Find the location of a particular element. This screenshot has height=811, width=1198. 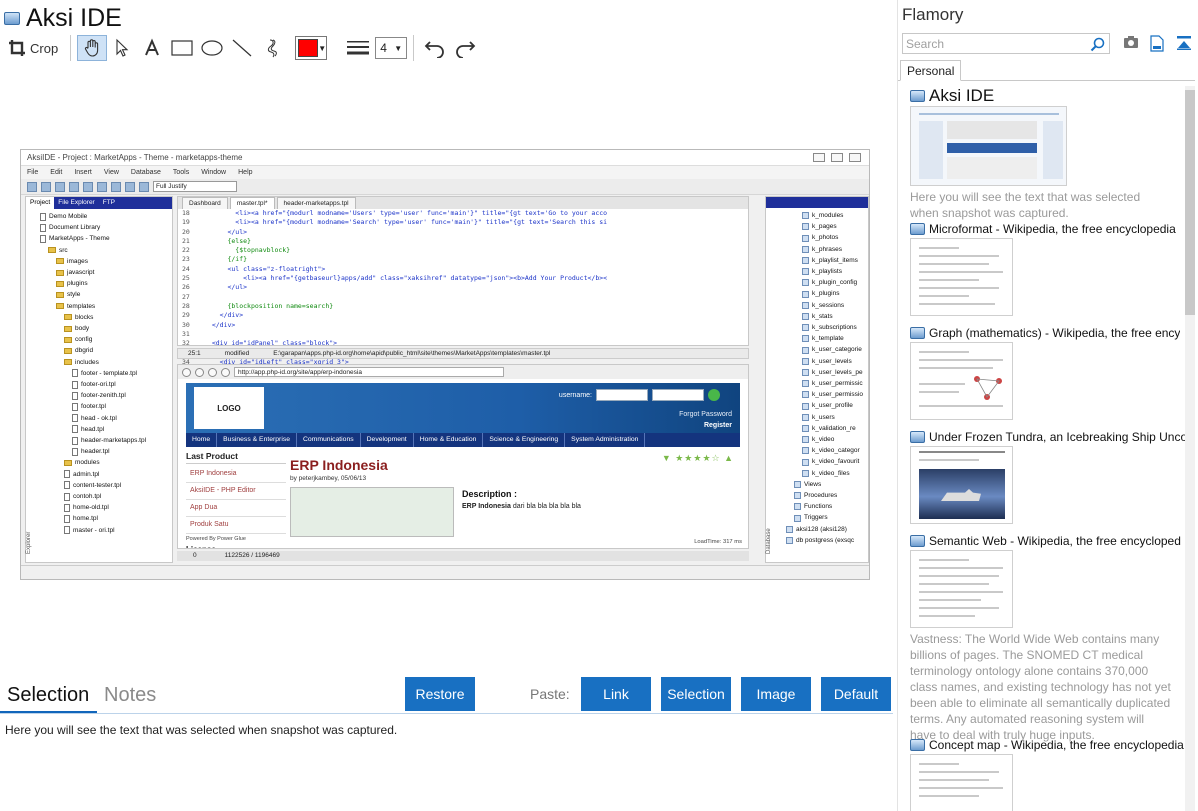

db-tree-item: k_video is located at coordinates (835, 439).